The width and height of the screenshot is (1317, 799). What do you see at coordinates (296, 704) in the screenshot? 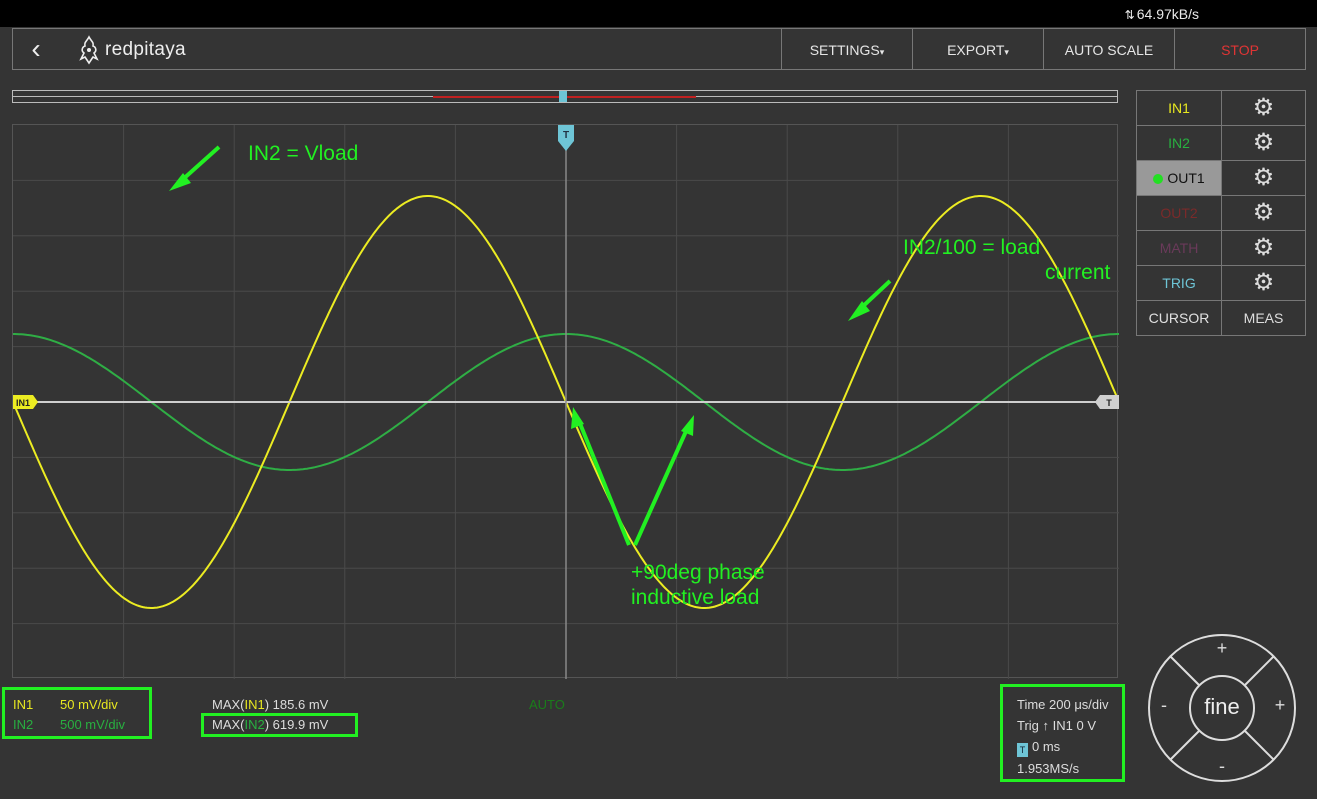
I see `m1-value: ) 185.6 mV` at bounding box center [296, 704].